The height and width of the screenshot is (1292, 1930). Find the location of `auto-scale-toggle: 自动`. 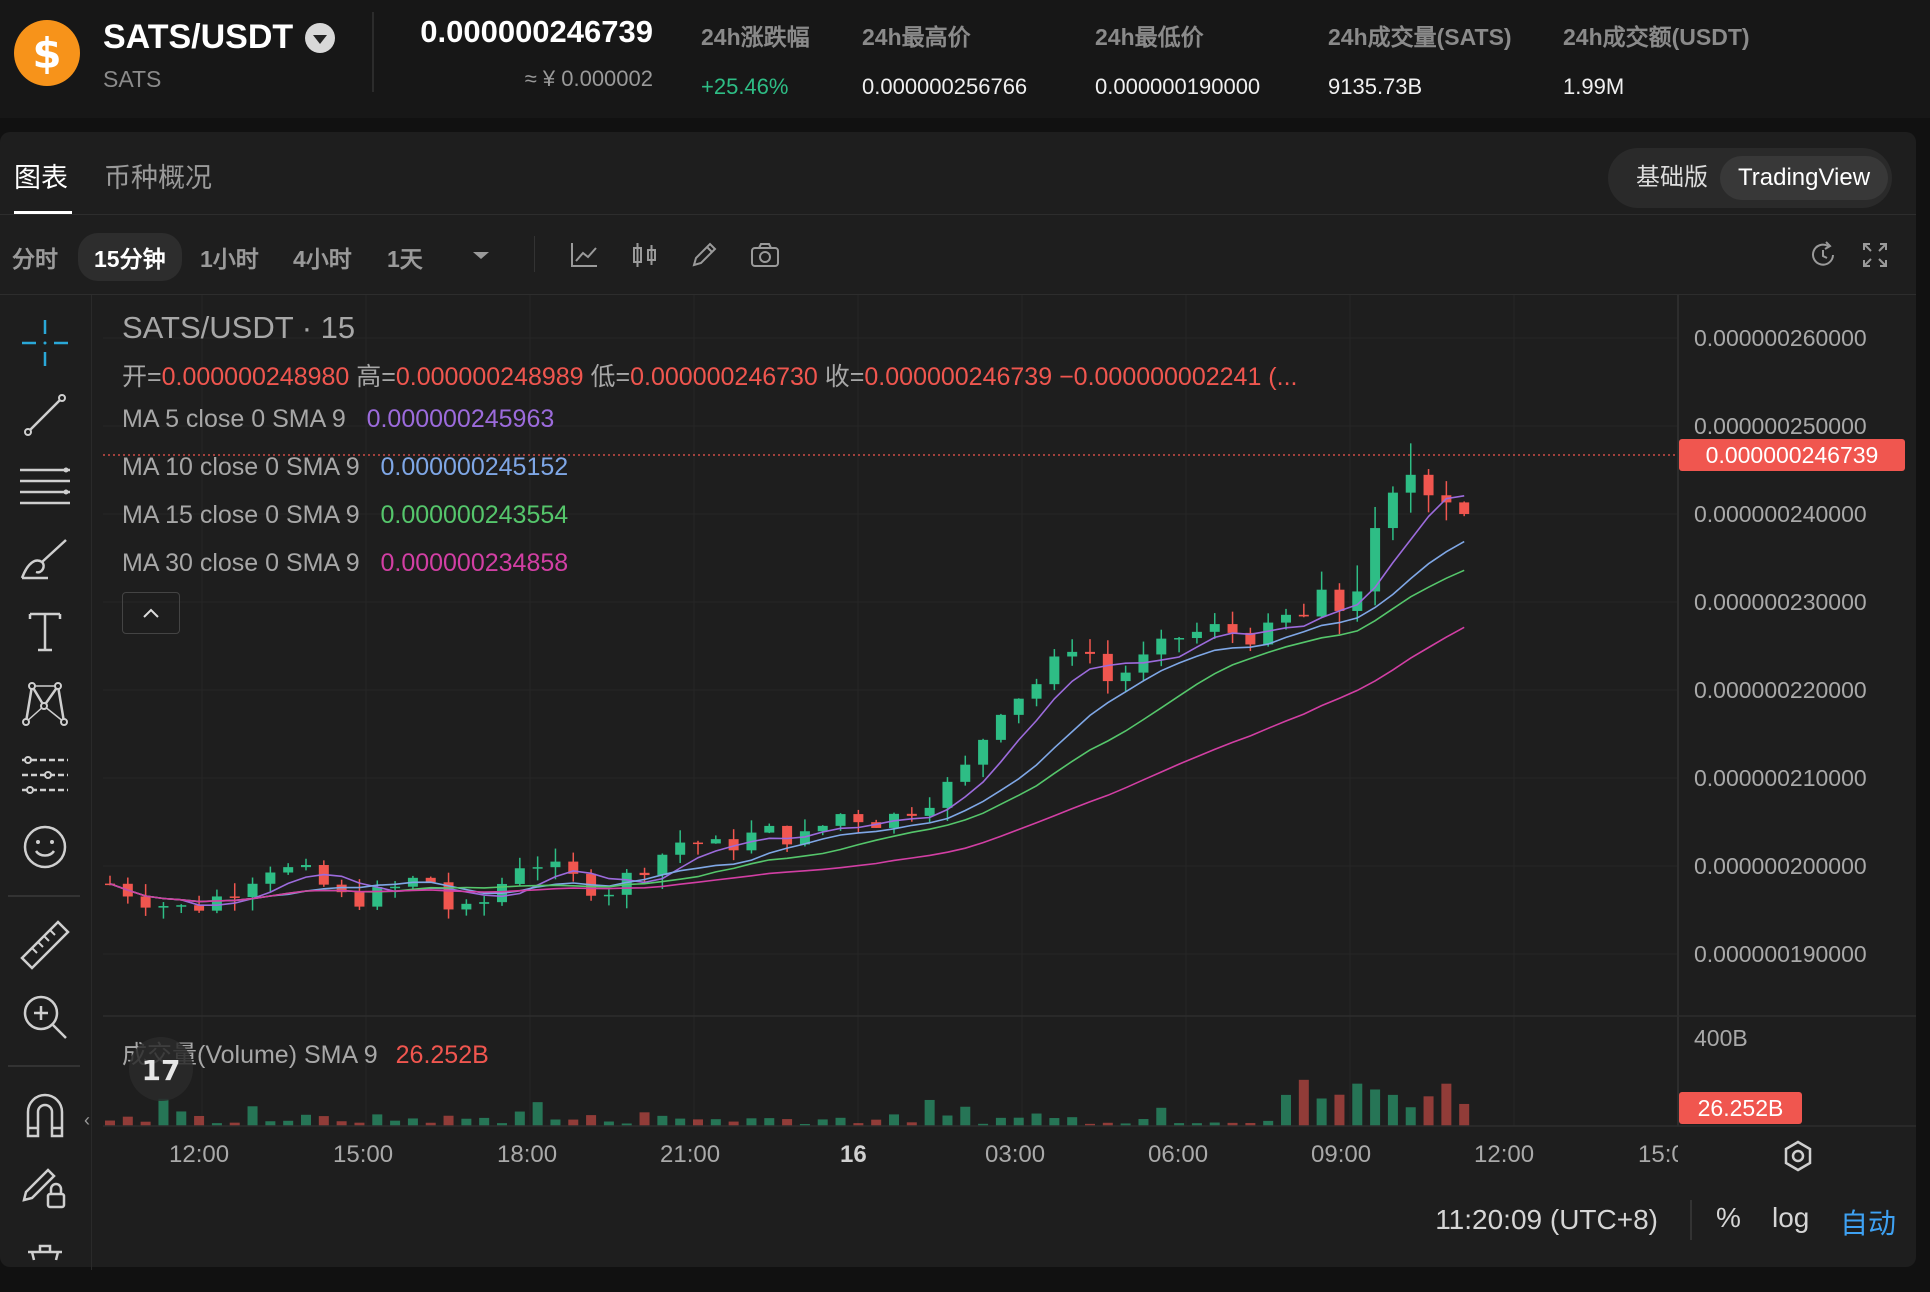

auto-scale-toggle: 自动 is located at coordinates (1868, 1222).